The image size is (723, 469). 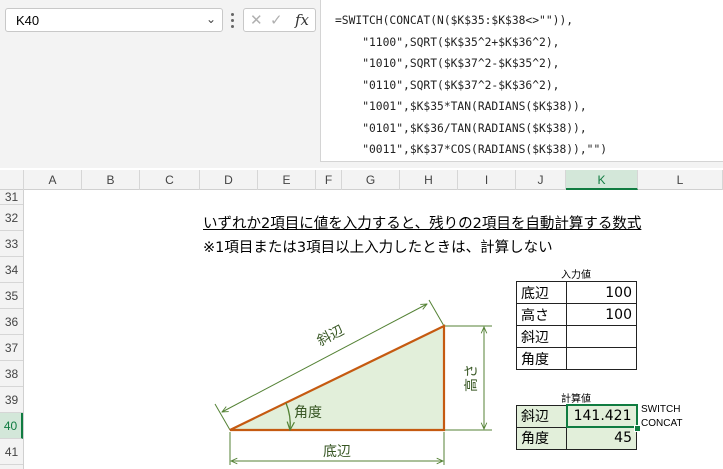 What do you see at coordinates (601, 292) in the screenshot?
I see `input-cell-base: 100` at bounding box center [601, 292].